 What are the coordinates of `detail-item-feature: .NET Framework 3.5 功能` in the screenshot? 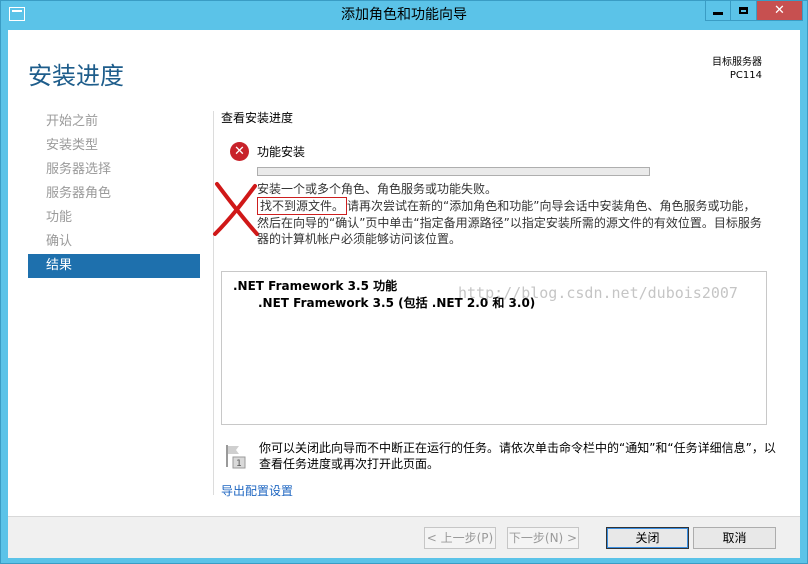 It's located at (315, 286).